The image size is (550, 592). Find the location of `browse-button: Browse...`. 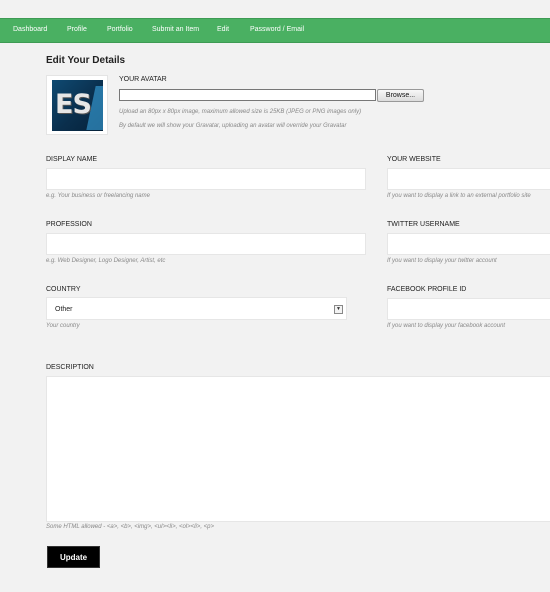

browse-button: Browse... is located at coordinates (400, 95).